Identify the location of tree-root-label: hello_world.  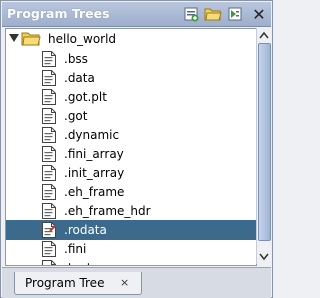
(82, 39).